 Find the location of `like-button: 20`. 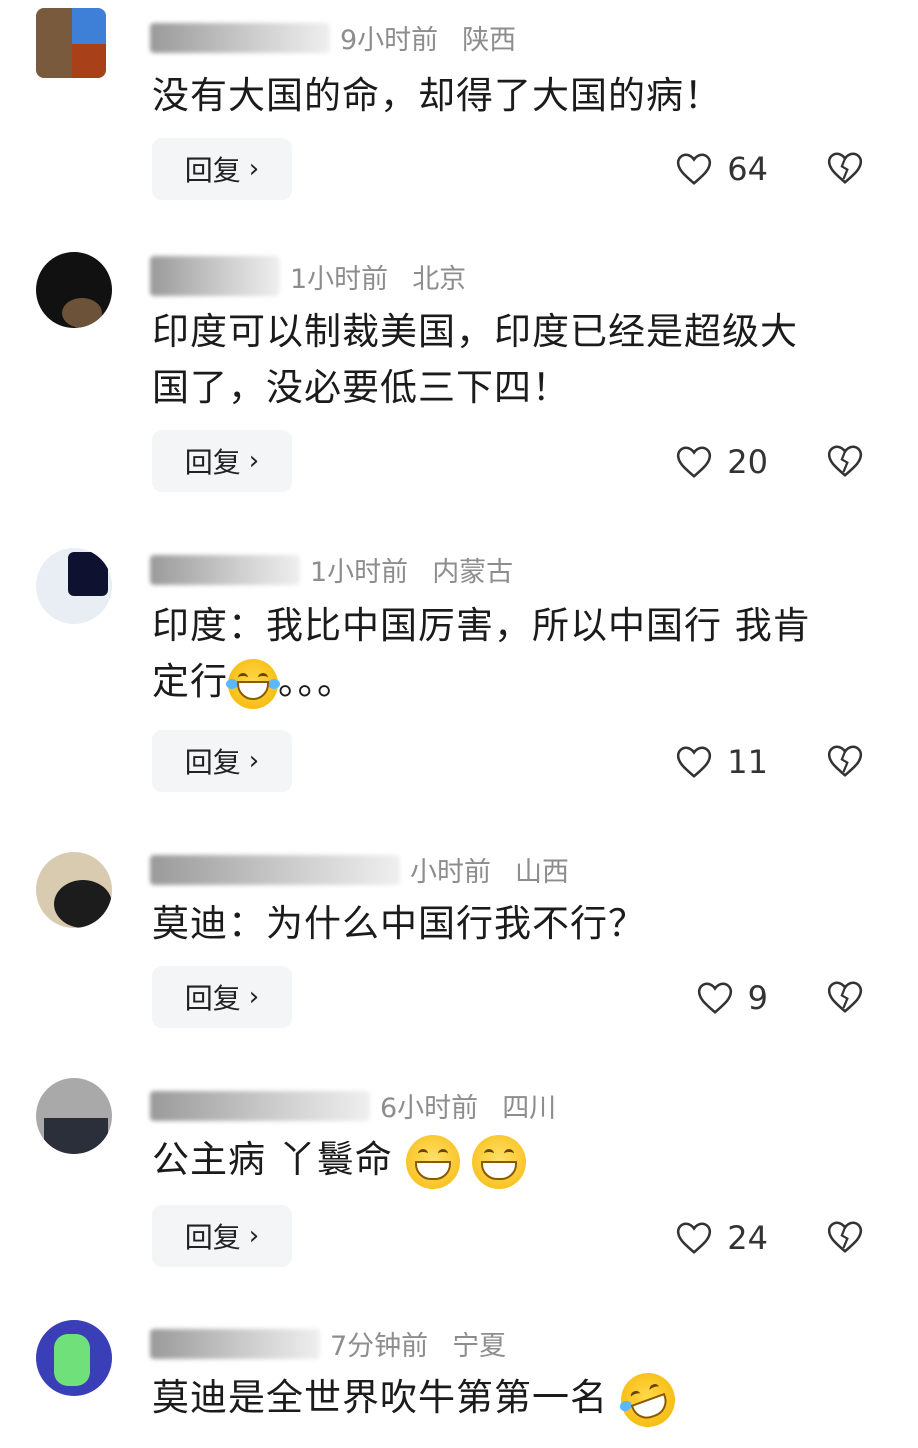

like-button: 20 is located at coordinates (721, 462).